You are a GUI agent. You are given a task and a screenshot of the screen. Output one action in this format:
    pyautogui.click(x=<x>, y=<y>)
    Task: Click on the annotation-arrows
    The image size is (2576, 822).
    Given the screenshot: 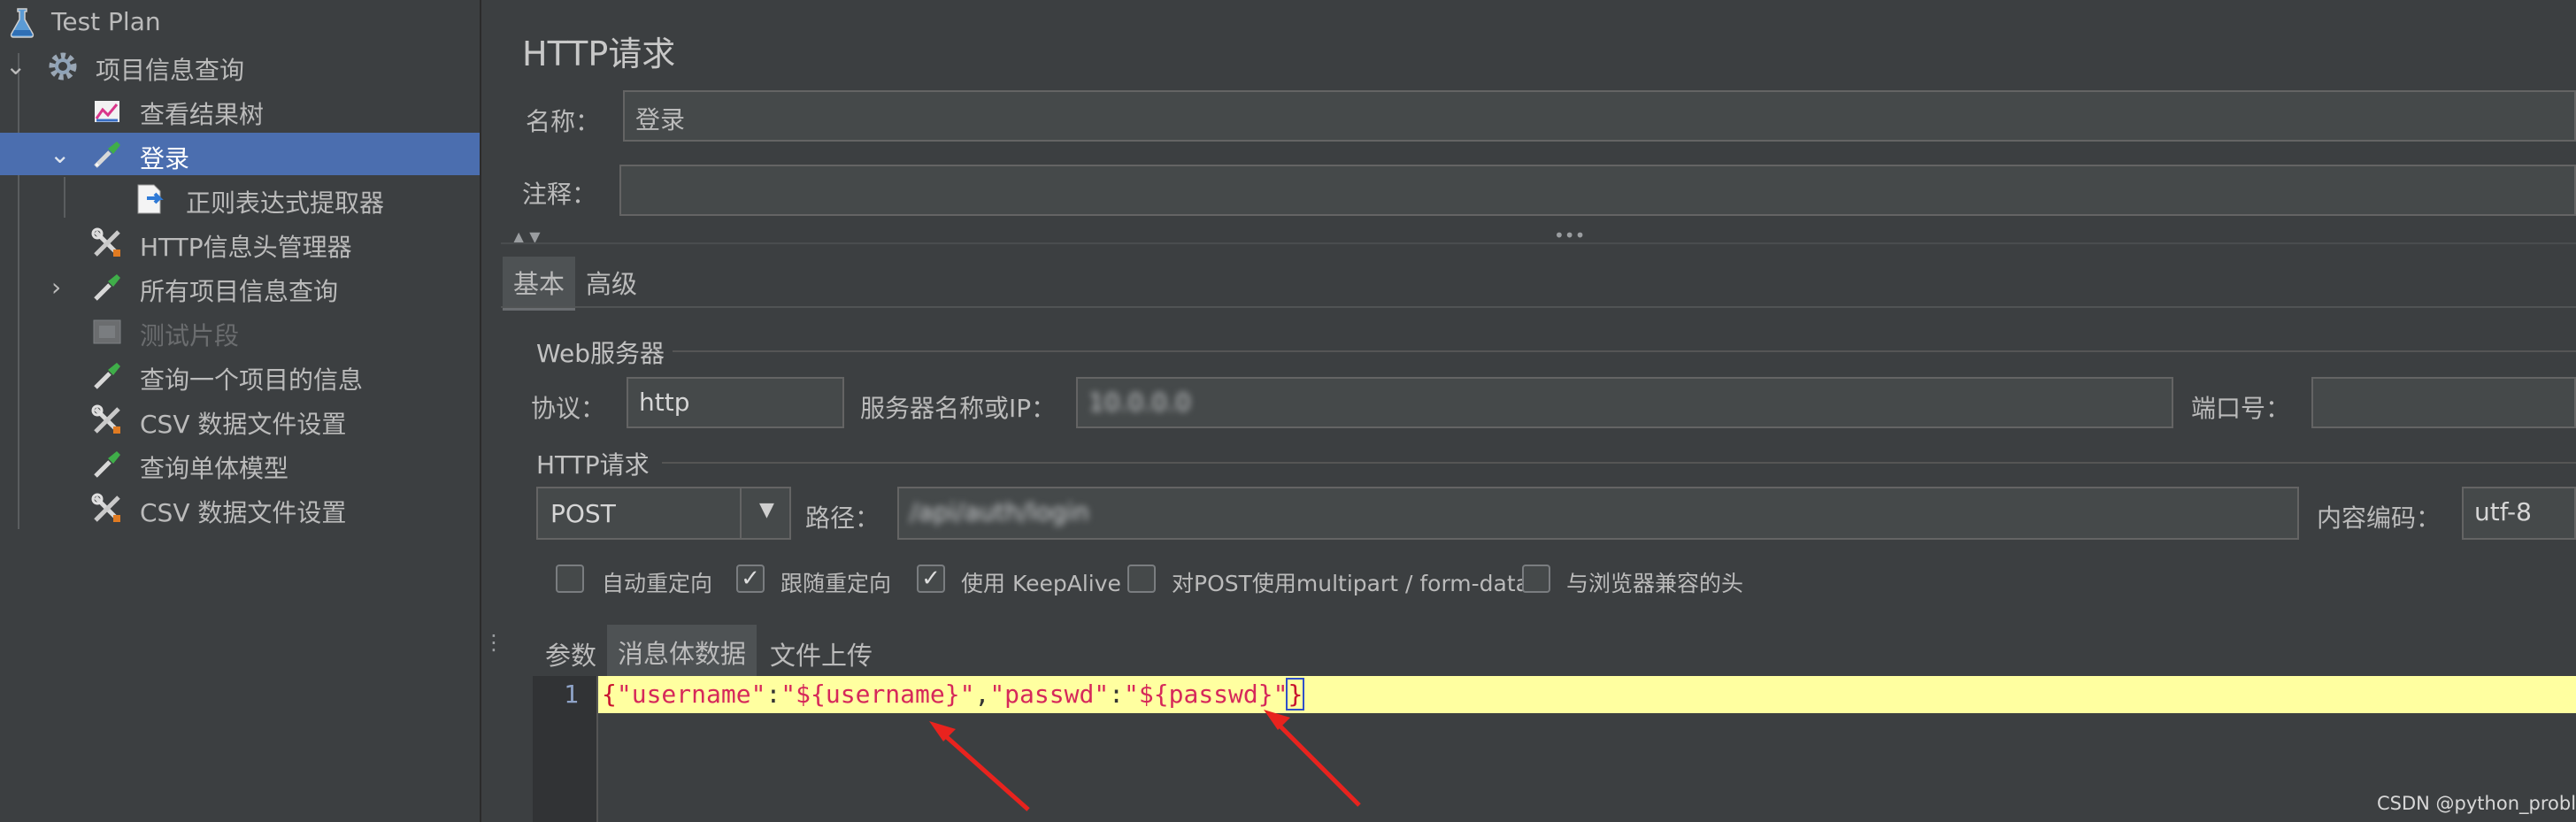 What is the action you would take?
    pyautogui.click(x=1145, y=760)
    